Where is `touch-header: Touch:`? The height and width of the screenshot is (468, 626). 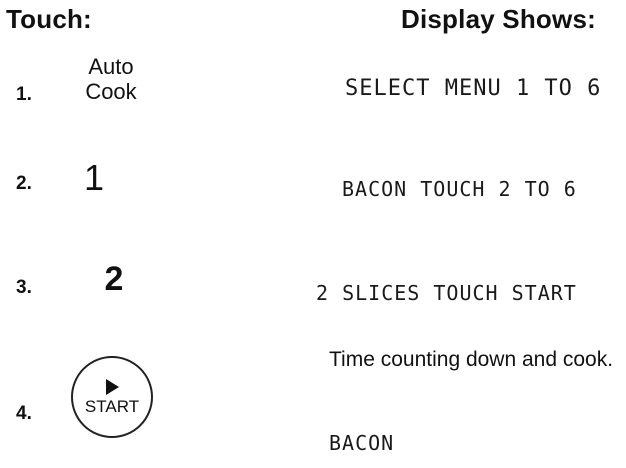
touch-header: Touch: is located at coordinates (49, 19).